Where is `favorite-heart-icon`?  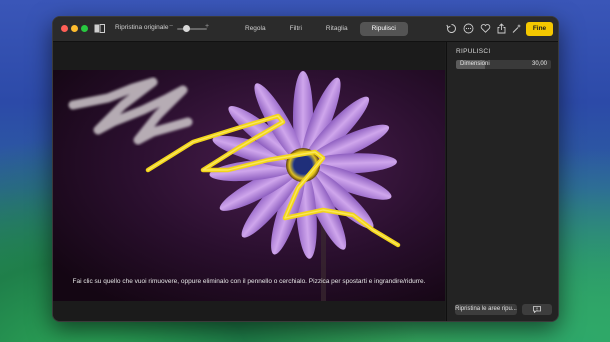
favorite-heart-icon is located at coordinates (485, 28).